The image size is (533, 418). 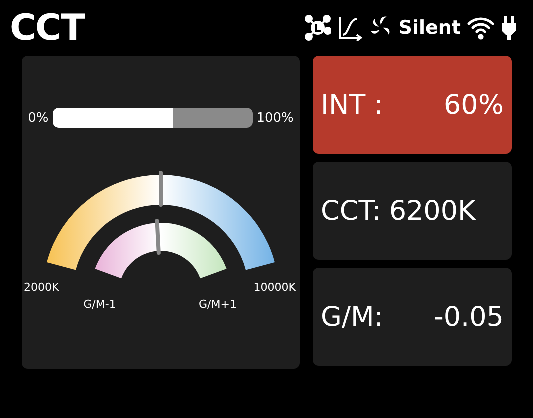 I want to click on parameter-value: 60%, so click(x=474, y=105).